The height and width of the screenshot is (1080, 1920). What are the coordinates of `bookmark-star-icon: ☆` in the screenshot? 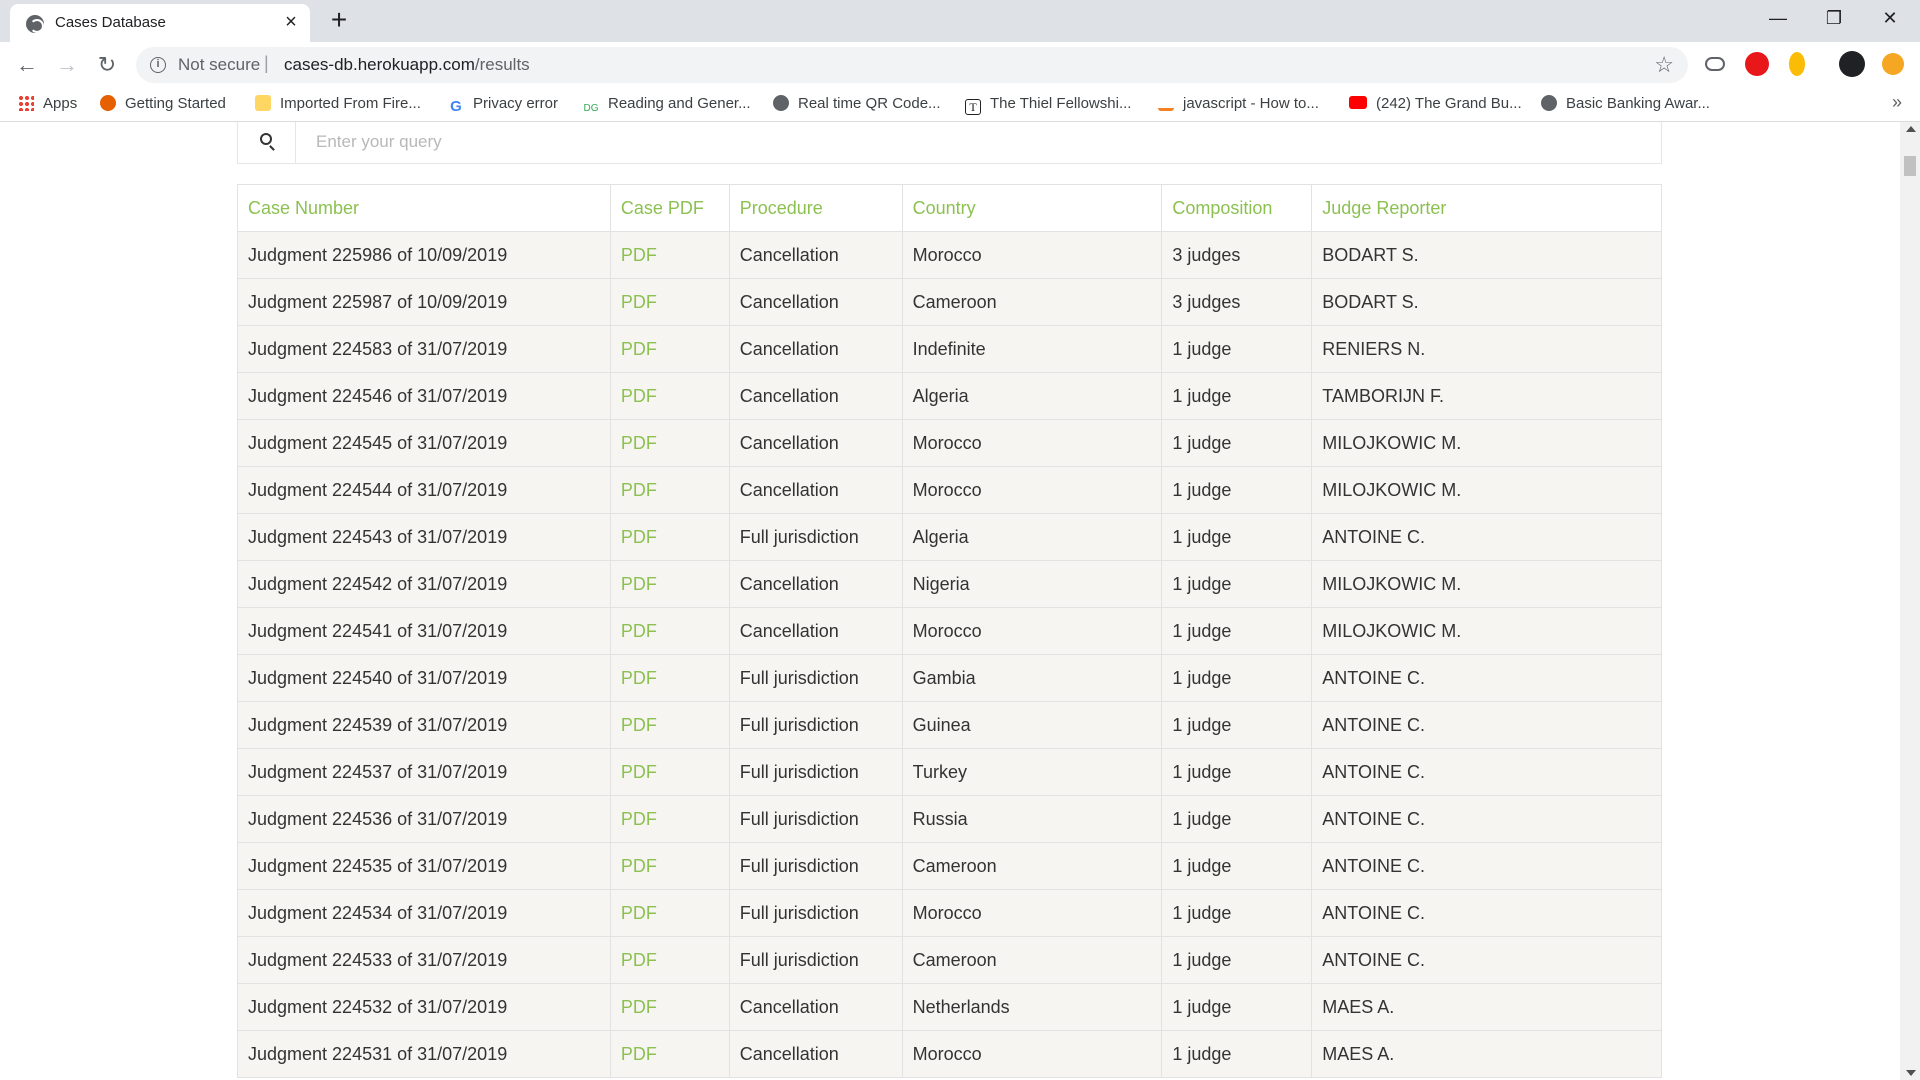 It's located at (1664, 65).